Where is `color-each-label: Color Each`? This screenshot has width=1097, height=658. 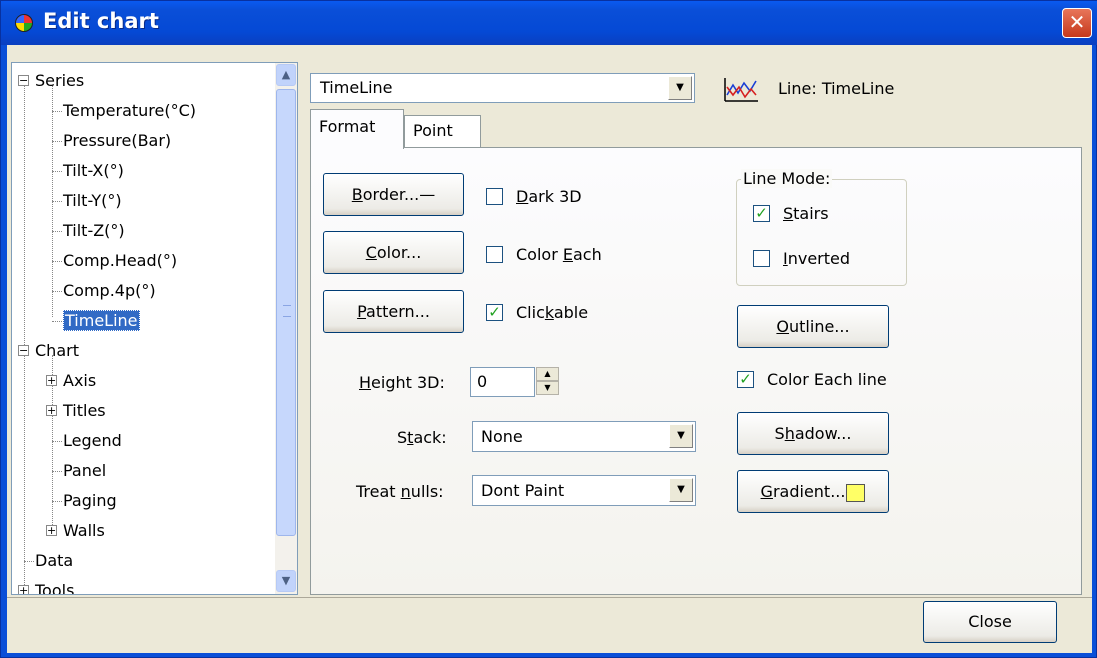 color-each-label: Color Each is located at coordinates (559, 254).